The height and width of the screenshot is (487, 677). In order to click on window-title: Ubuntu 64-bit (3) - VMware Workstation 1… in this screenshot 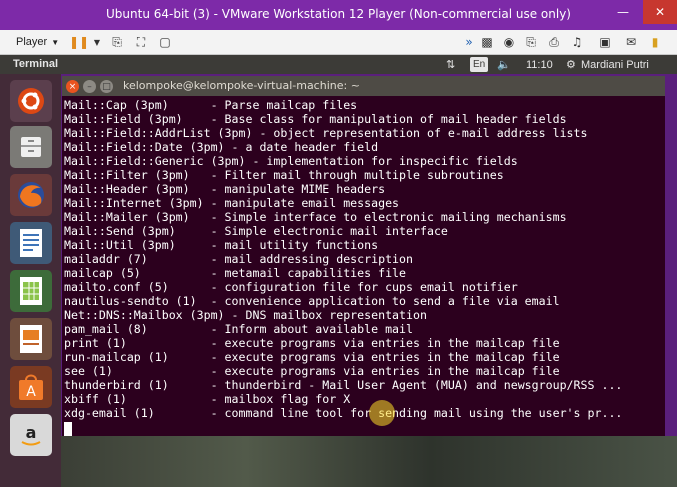, I will do `click(338, 14)`.